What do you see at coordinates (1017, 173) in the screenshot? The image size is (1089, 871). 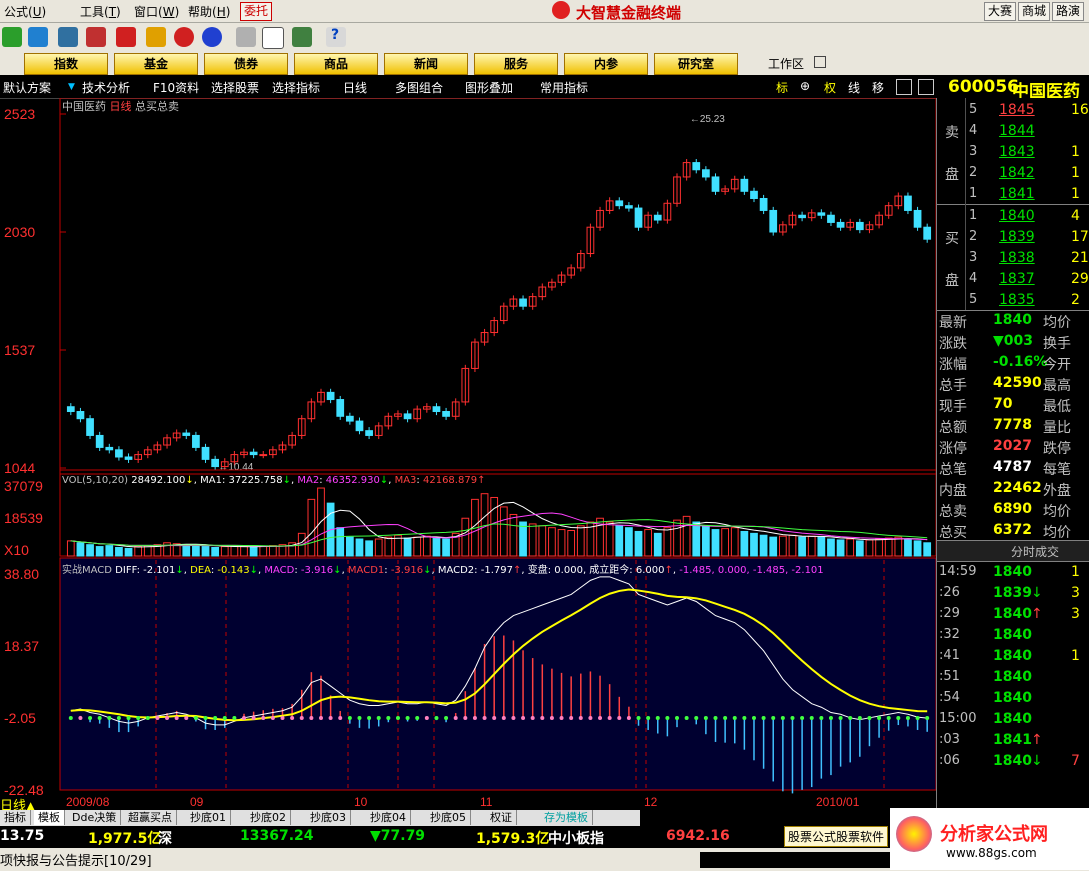 I see `sell-price: 1842` at bounding box center [1017, 173].